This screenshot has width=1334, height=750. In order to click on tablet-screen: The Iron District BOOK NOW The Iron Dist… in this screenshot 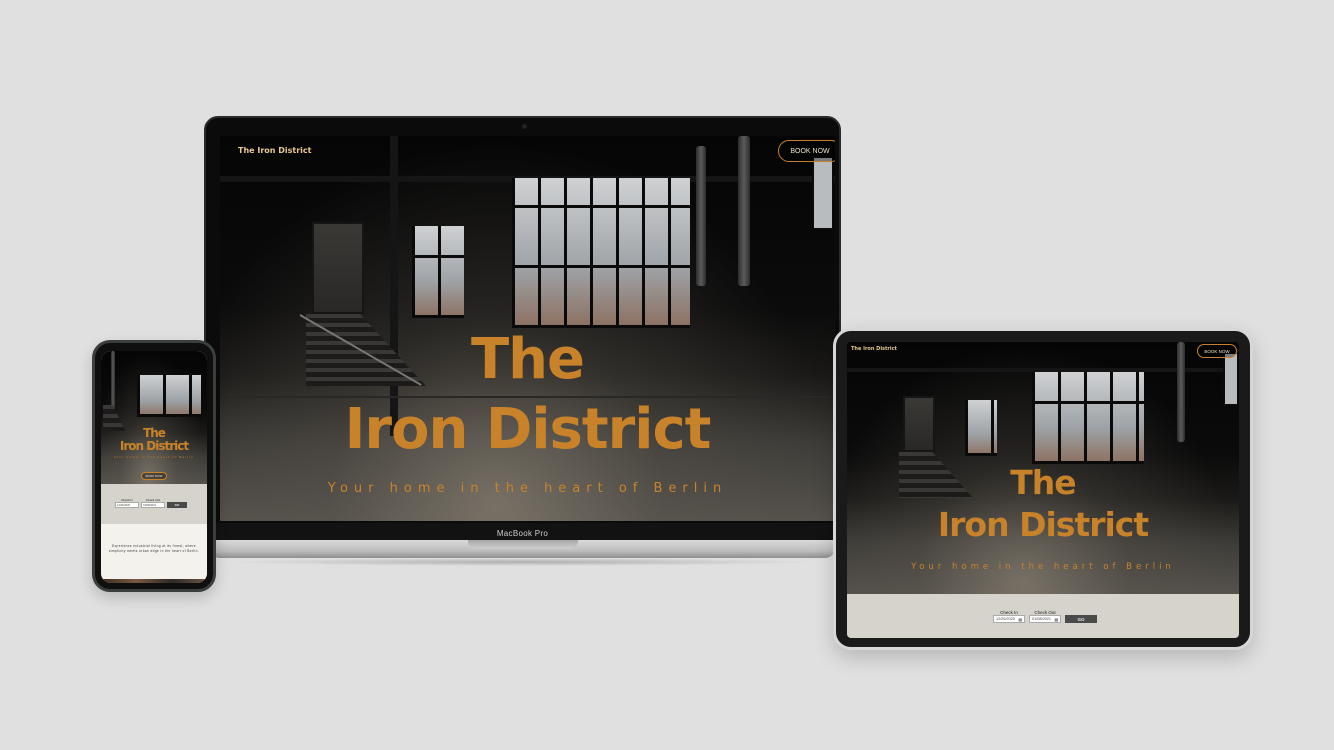, I will do `click(1043, 490)`.